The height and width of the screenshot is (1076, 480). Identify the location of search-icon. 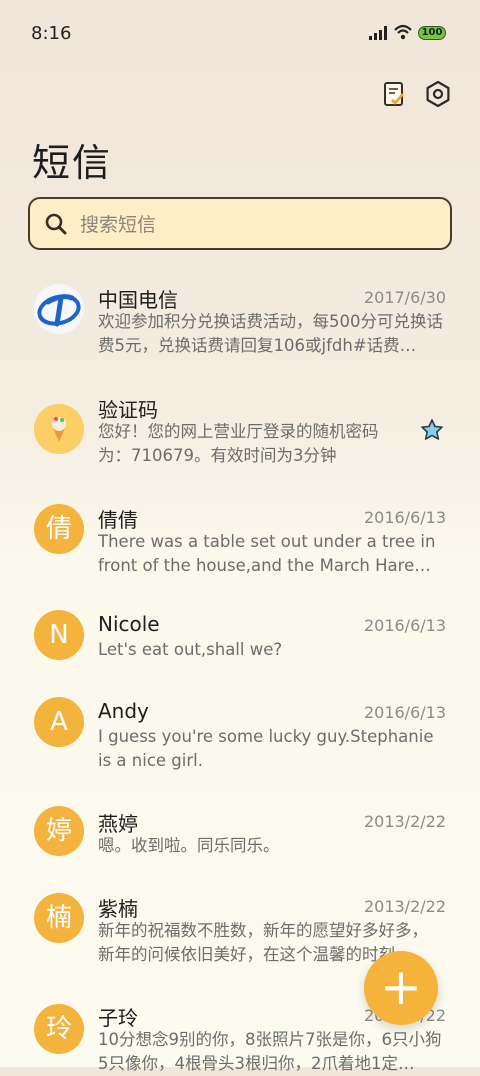
(56, 224).